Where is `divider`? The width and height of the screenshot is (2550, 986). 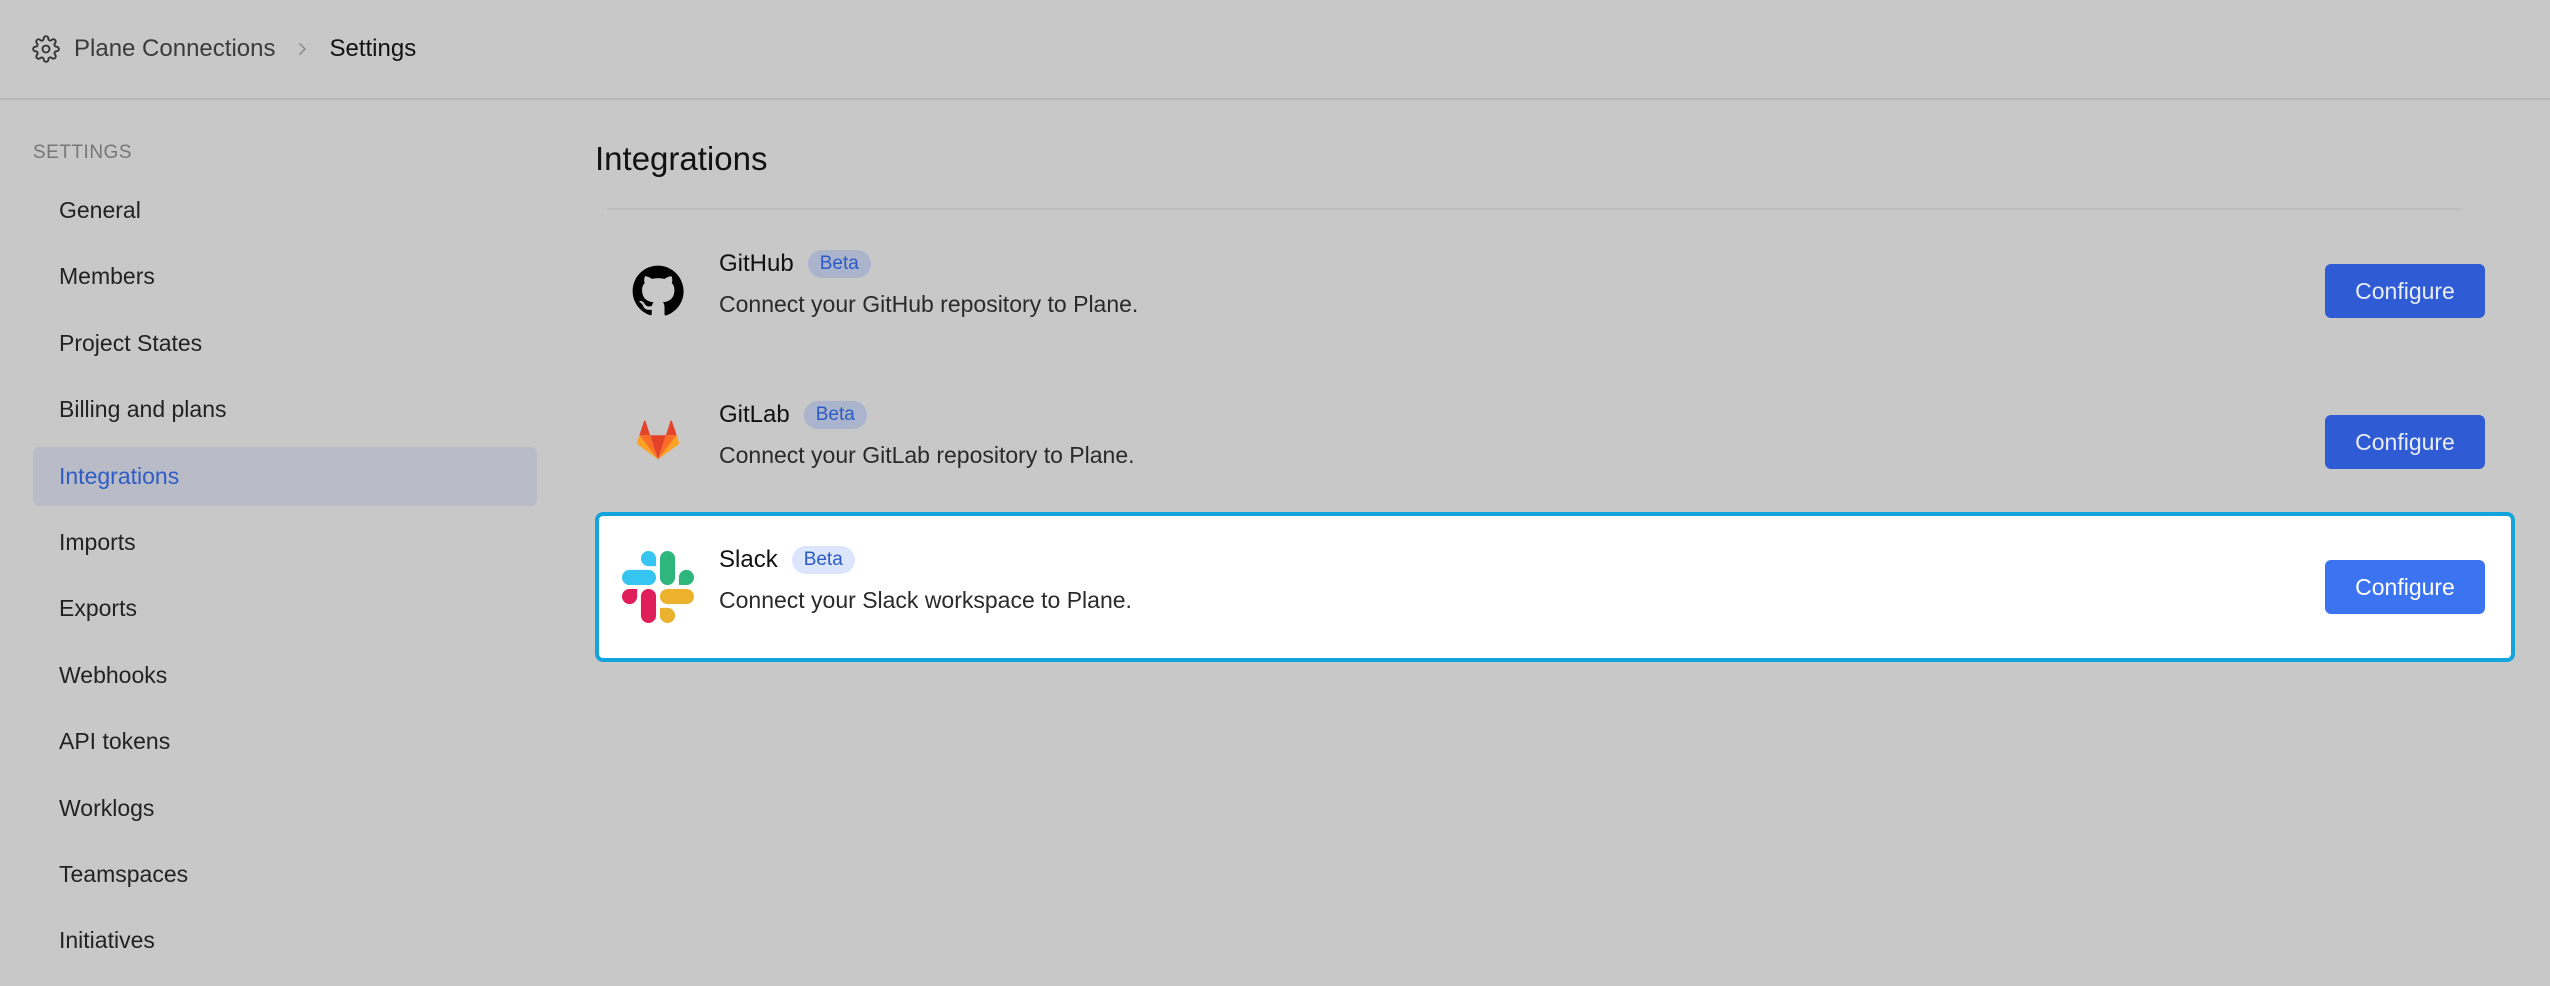
divider is located at coordinates (1534, 209).